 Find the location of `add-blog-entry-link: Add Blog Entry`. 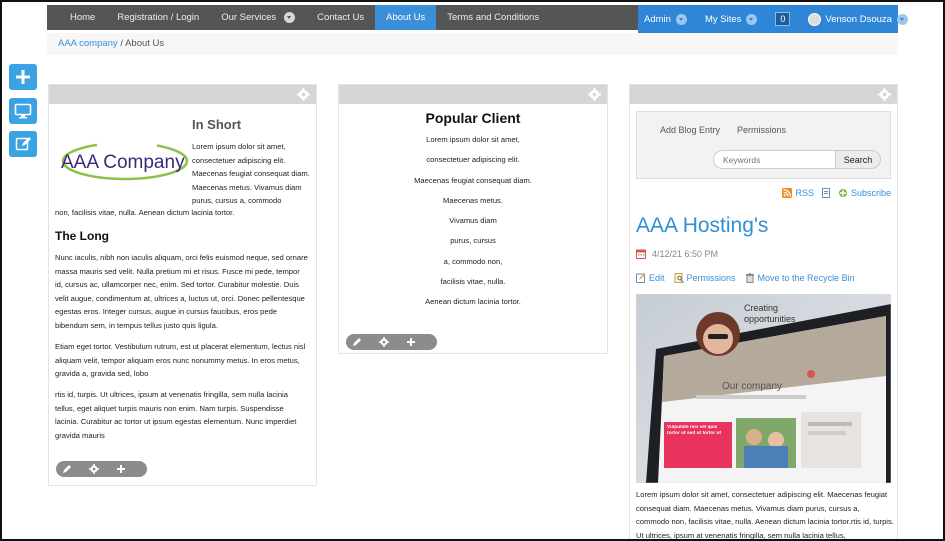

add-blog-entry-link: Add Blog Entry is located at coordinates (690, 130).